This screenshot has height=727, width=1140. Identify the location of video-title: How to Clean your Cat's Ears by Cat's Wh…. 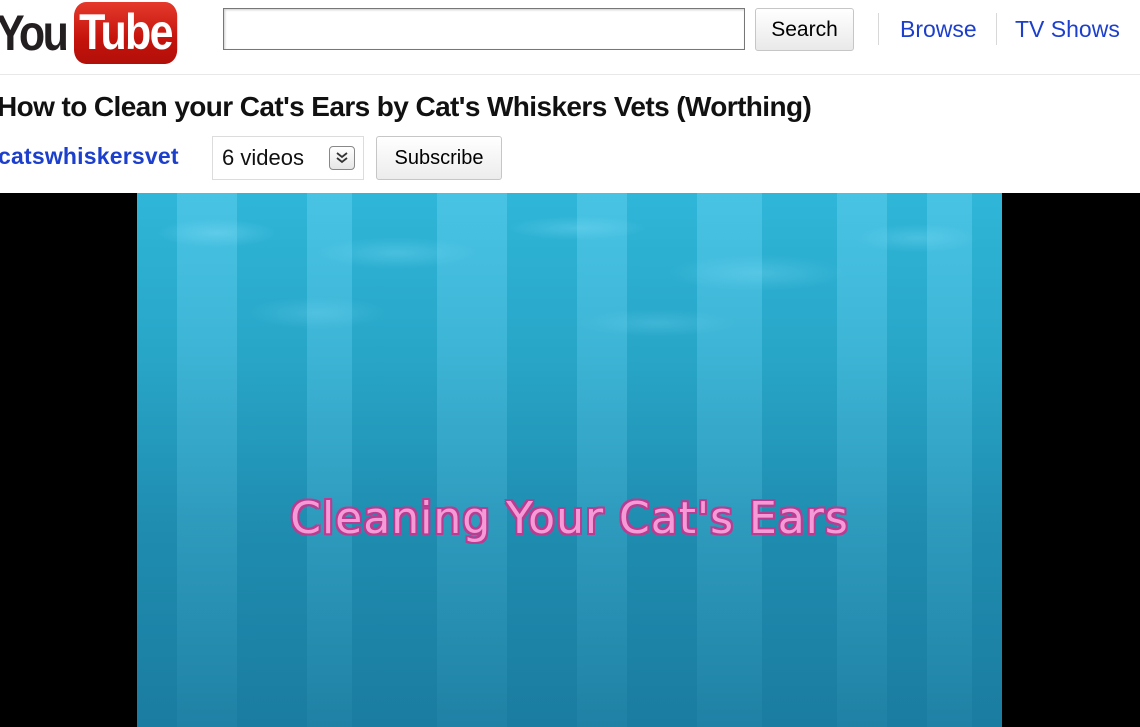
(406, 106).